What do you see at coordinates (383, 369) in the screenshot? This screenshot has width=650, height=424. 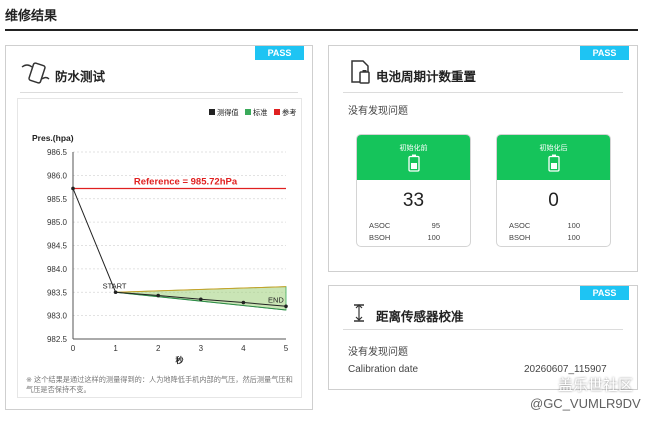 I see `calibration-label: Calibration date` at bounding box center [383, 369].